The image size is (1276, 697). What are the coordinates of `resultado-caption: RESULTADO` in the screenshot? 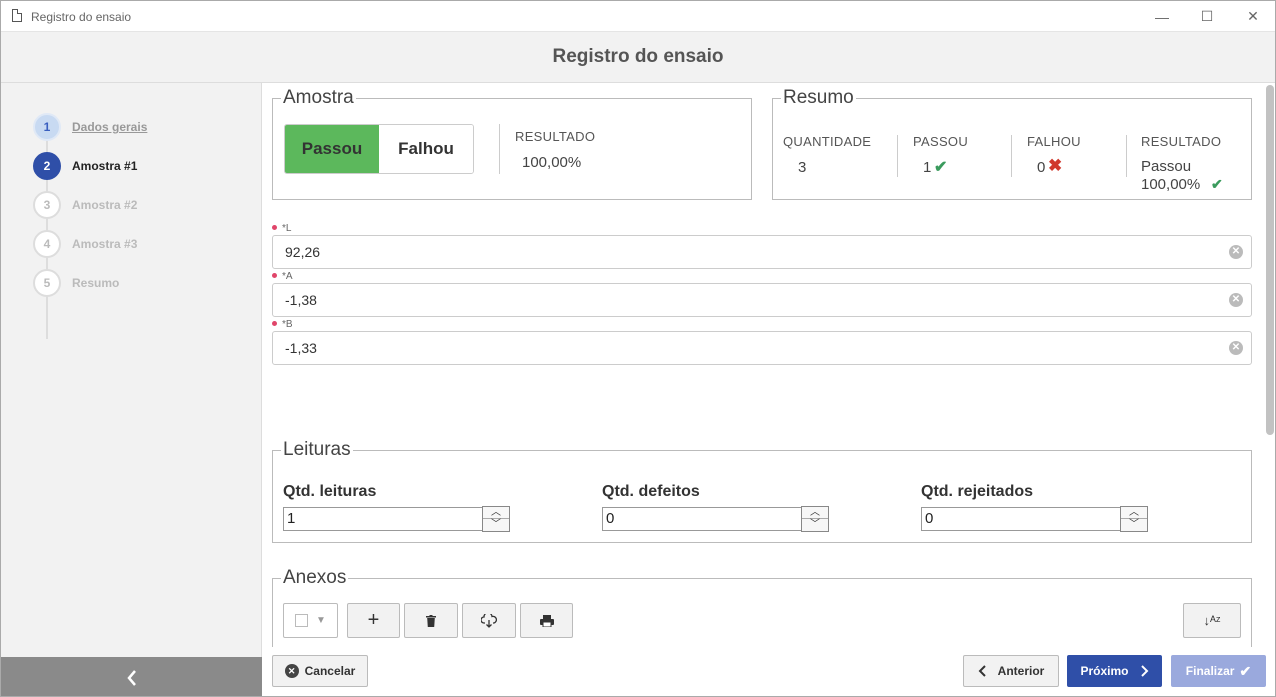 It's located at (1181, 141).